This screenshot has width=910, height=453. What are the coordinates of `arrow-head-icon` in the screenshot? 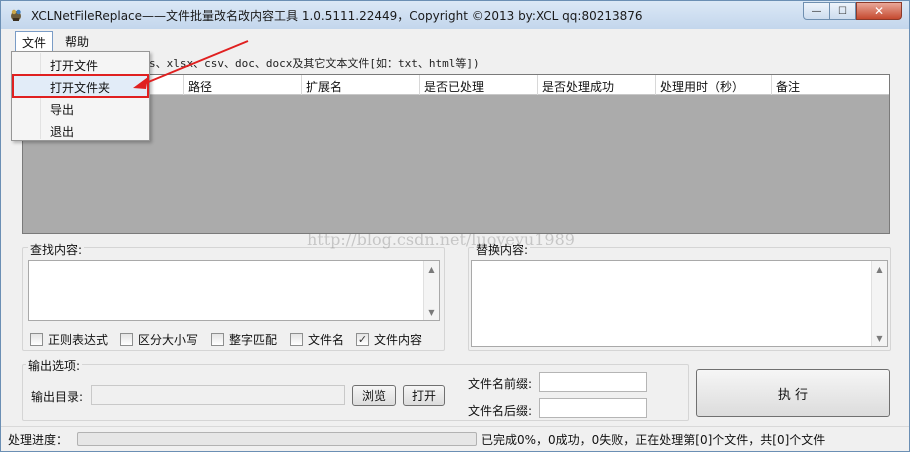 It's located at (140, 83).